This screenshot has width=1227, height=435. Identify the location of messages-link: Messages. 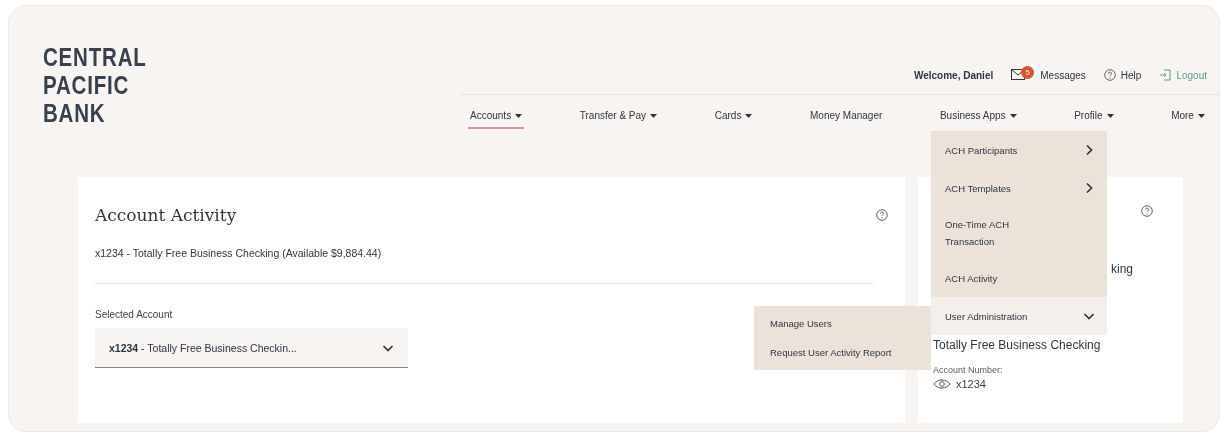
(1063, 75).